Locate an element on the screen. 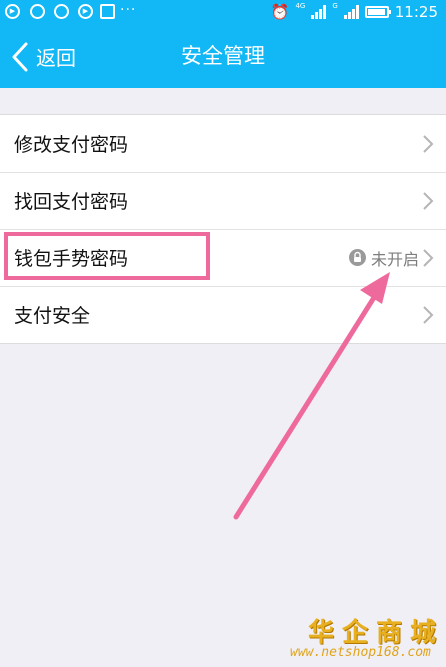 The height and width of the screenshot is (667, 446). battery-level is located at coordinates (376, 12).